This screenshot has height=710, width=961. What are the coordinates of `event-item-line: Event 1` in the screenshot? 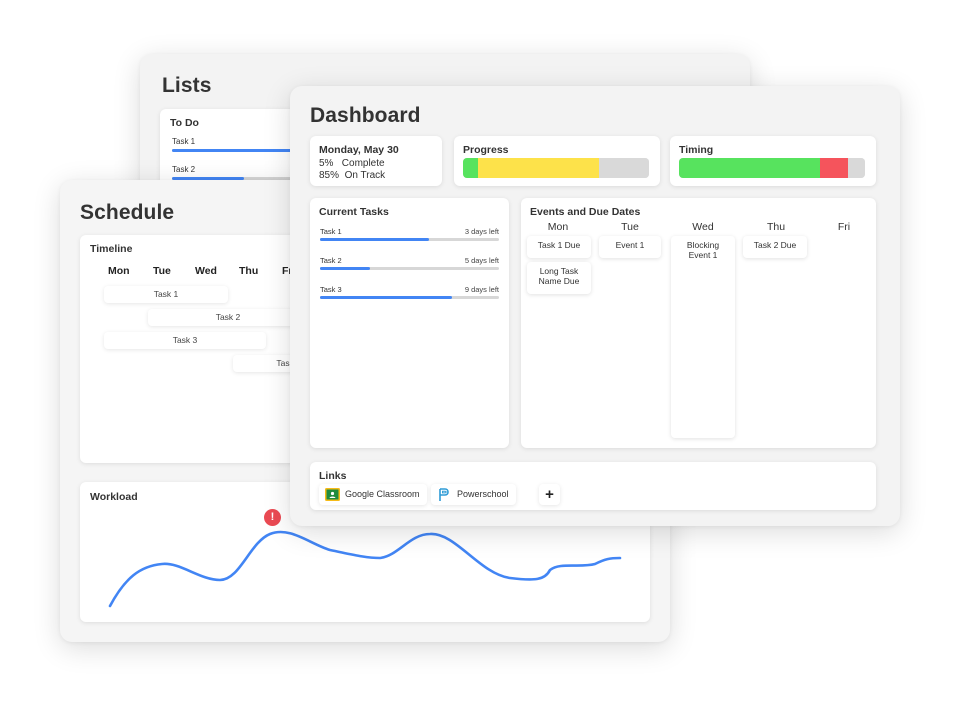 It's located at (703, 255).